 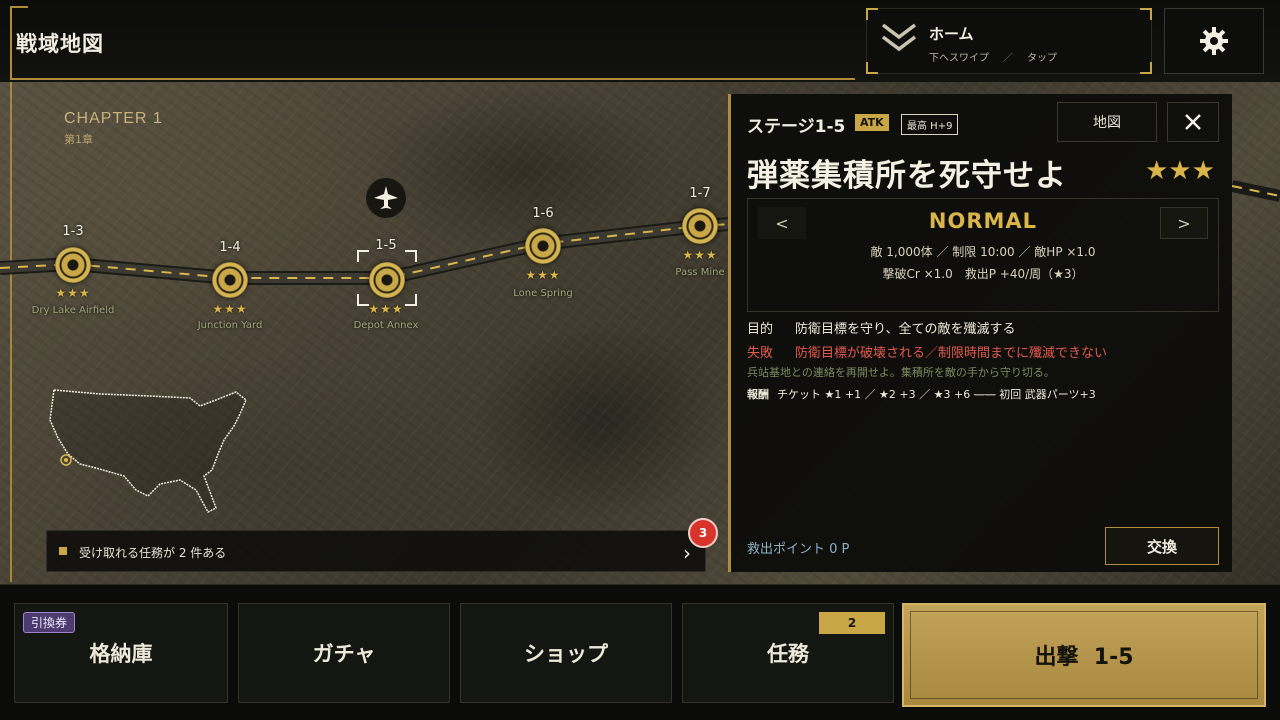 What do you see at coordinates (983, 274) in the screenshot?
I see `difficulty-bonus: 撃破Cr ×1.0 救出P +40/周（★3）` at bounding box center [983, 274].